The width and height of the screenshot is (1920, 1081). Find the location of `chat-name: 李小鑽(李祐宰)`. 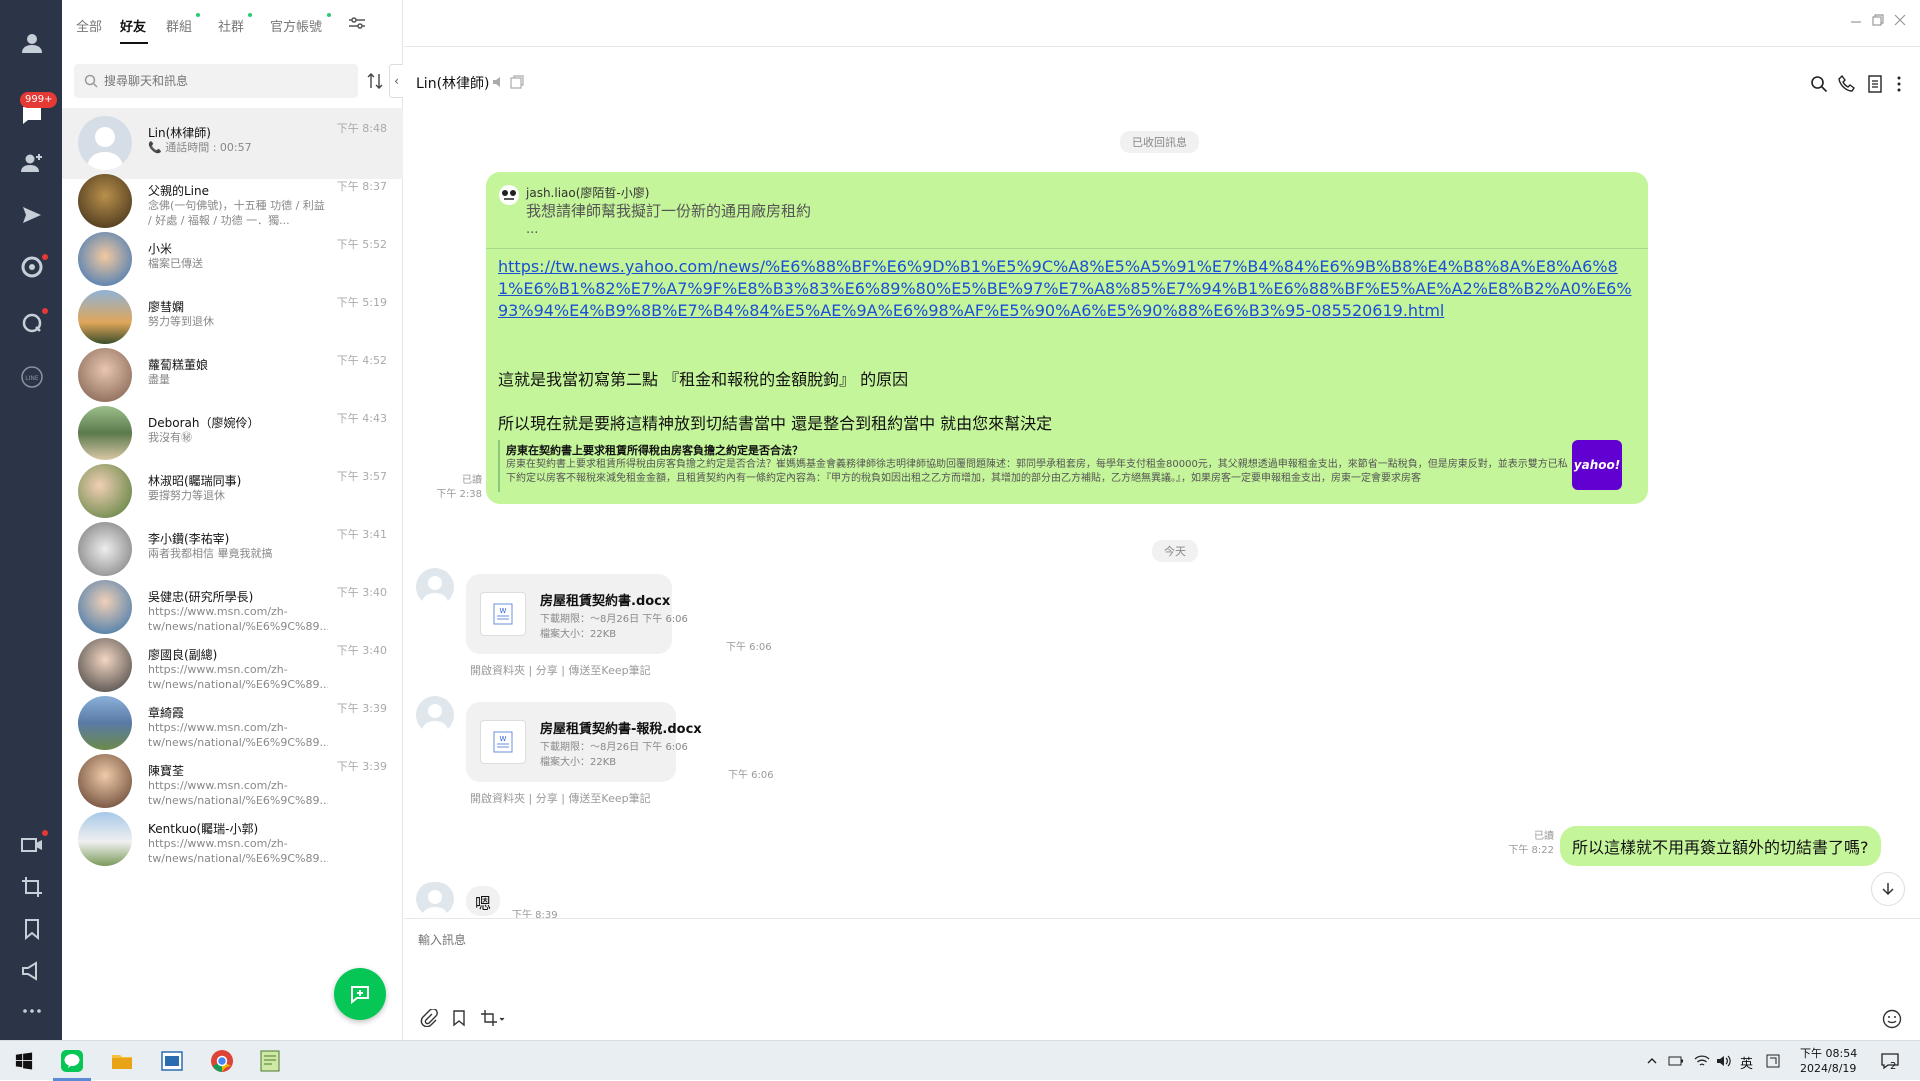

chat-name: 李小鑽(李祐宰) is located at coordinates (189, 539).